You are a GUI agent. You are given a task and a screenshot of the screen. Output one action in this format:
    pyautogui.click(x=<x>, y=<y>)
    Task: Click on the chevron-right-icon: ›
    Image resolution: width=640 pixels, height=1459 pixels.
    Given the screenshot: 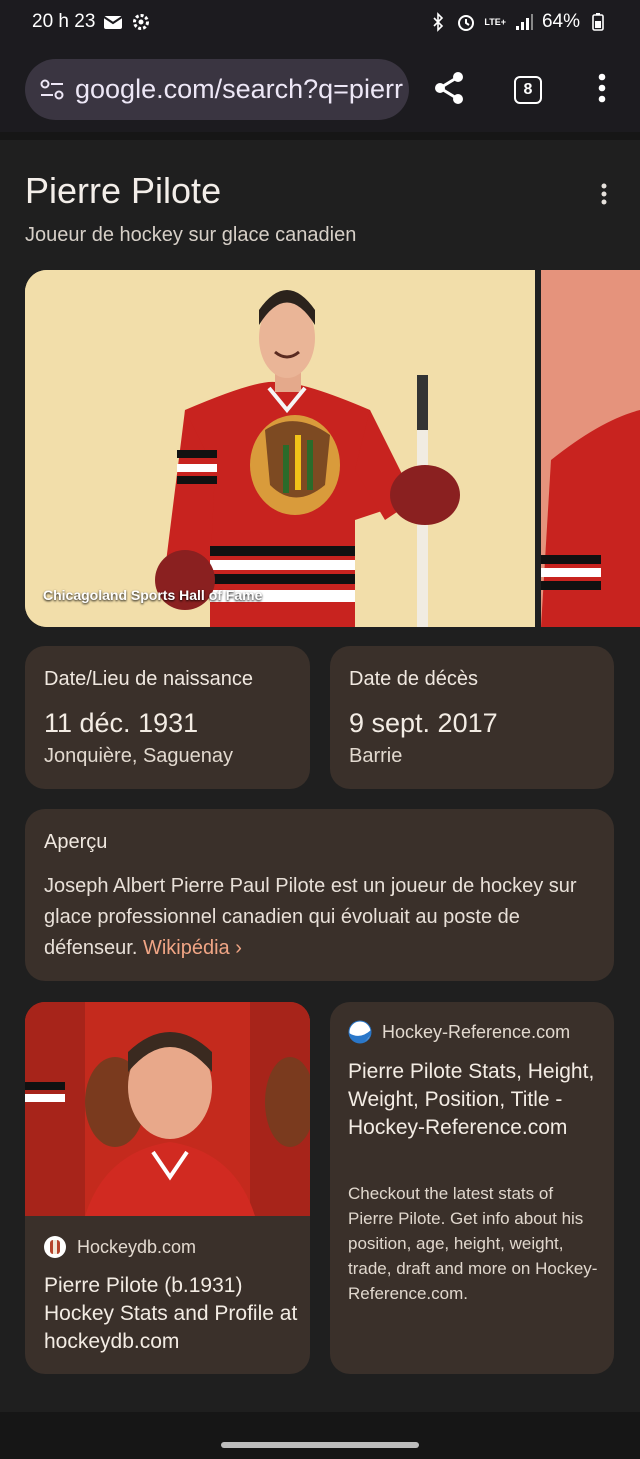 What is the action you would take?
    pyautogui.click(x=238, y=948)
    